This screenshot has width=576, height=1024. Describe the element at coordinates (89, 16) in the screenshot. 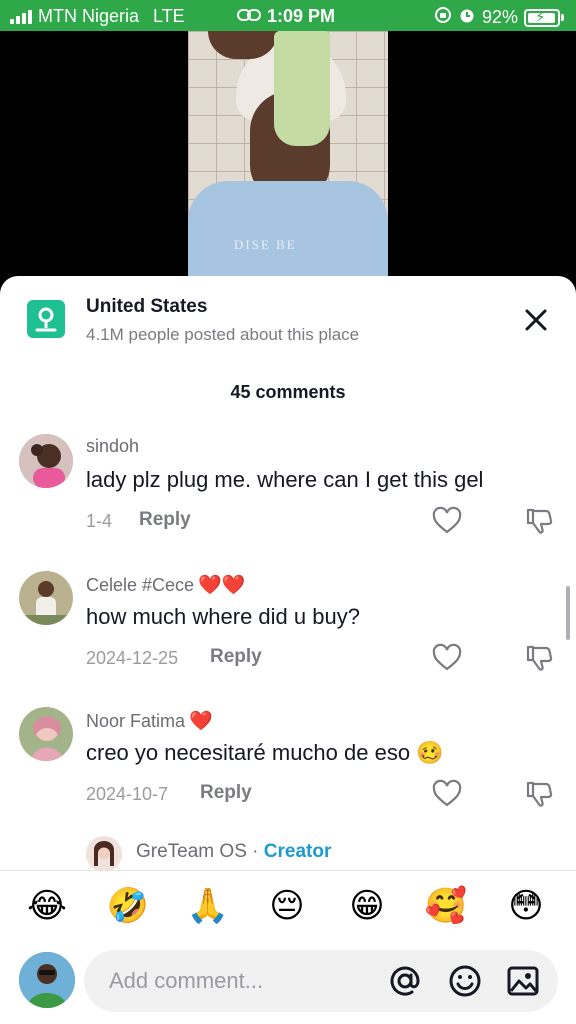

I see `carrier-name: MTN Nigeria` at that location.